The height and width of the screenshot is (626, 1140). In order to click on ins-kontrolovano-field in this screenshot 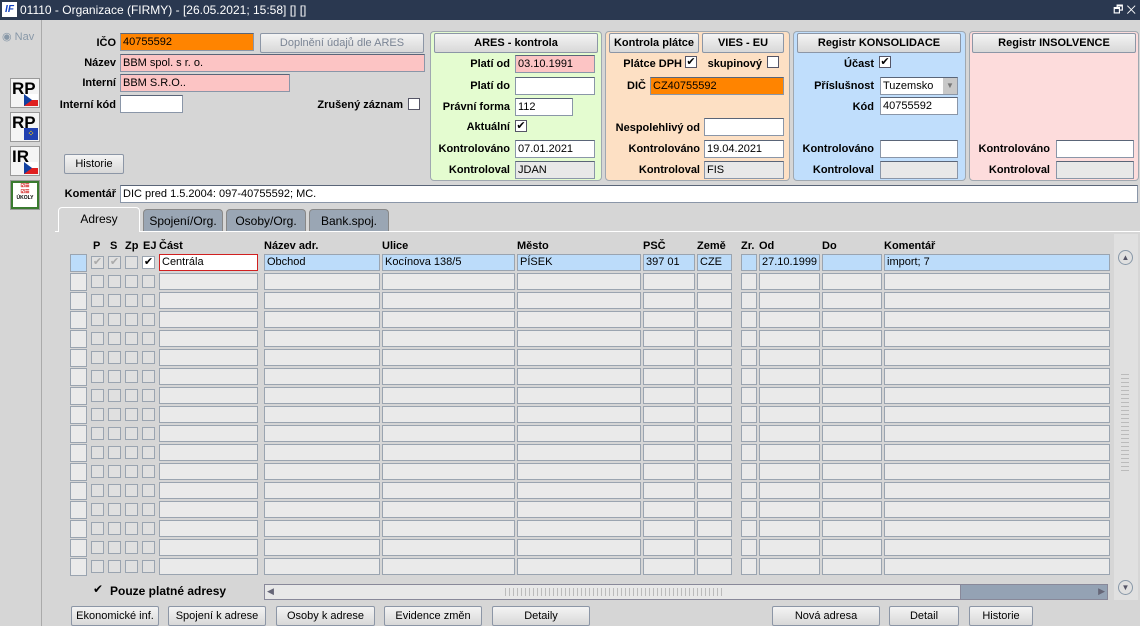, I will do `click(1095, 149)`.